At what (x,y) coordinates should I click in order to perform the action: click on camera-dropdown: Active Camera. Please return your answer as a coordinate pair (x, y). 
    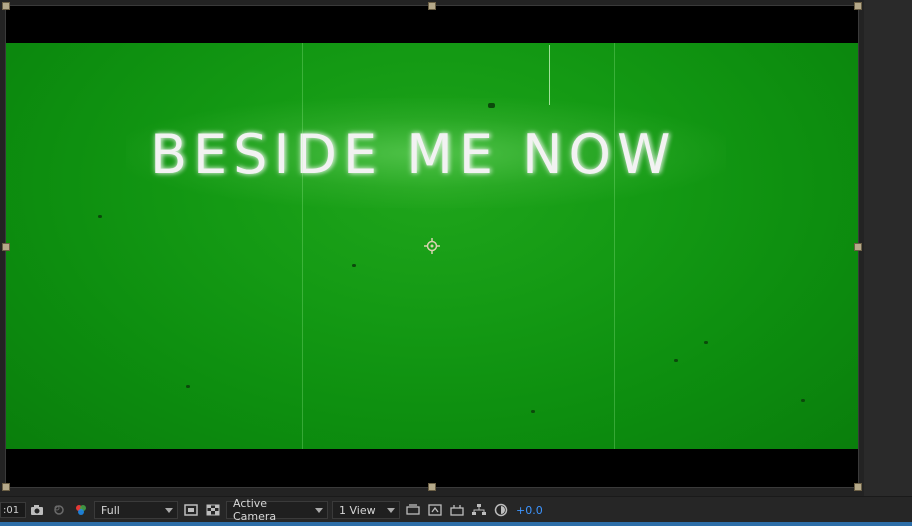
    Looking at the image, I should click on (277, 510).